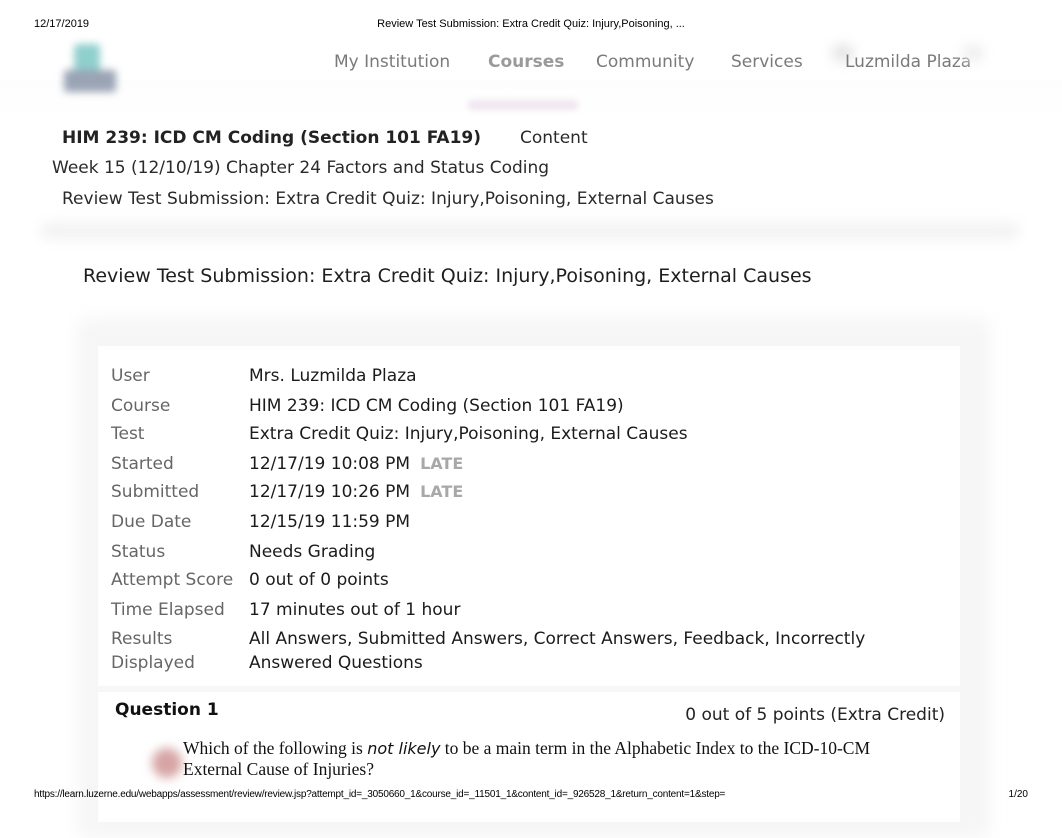 The image size is (1062, 838). Describe the element at coordinates (973, 53) in the screenshot. I see `notifications-icon` at that location.